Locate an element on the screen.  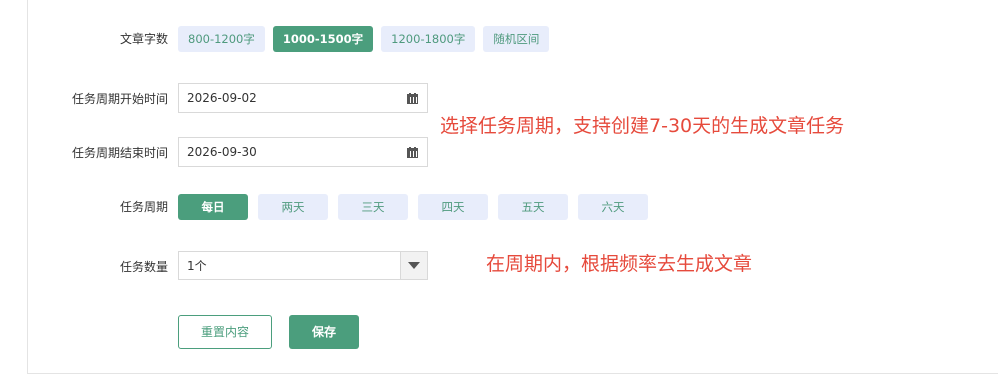
word-count-option-1200-1800: 1200-1800字 is located at coordinates (428, 39).